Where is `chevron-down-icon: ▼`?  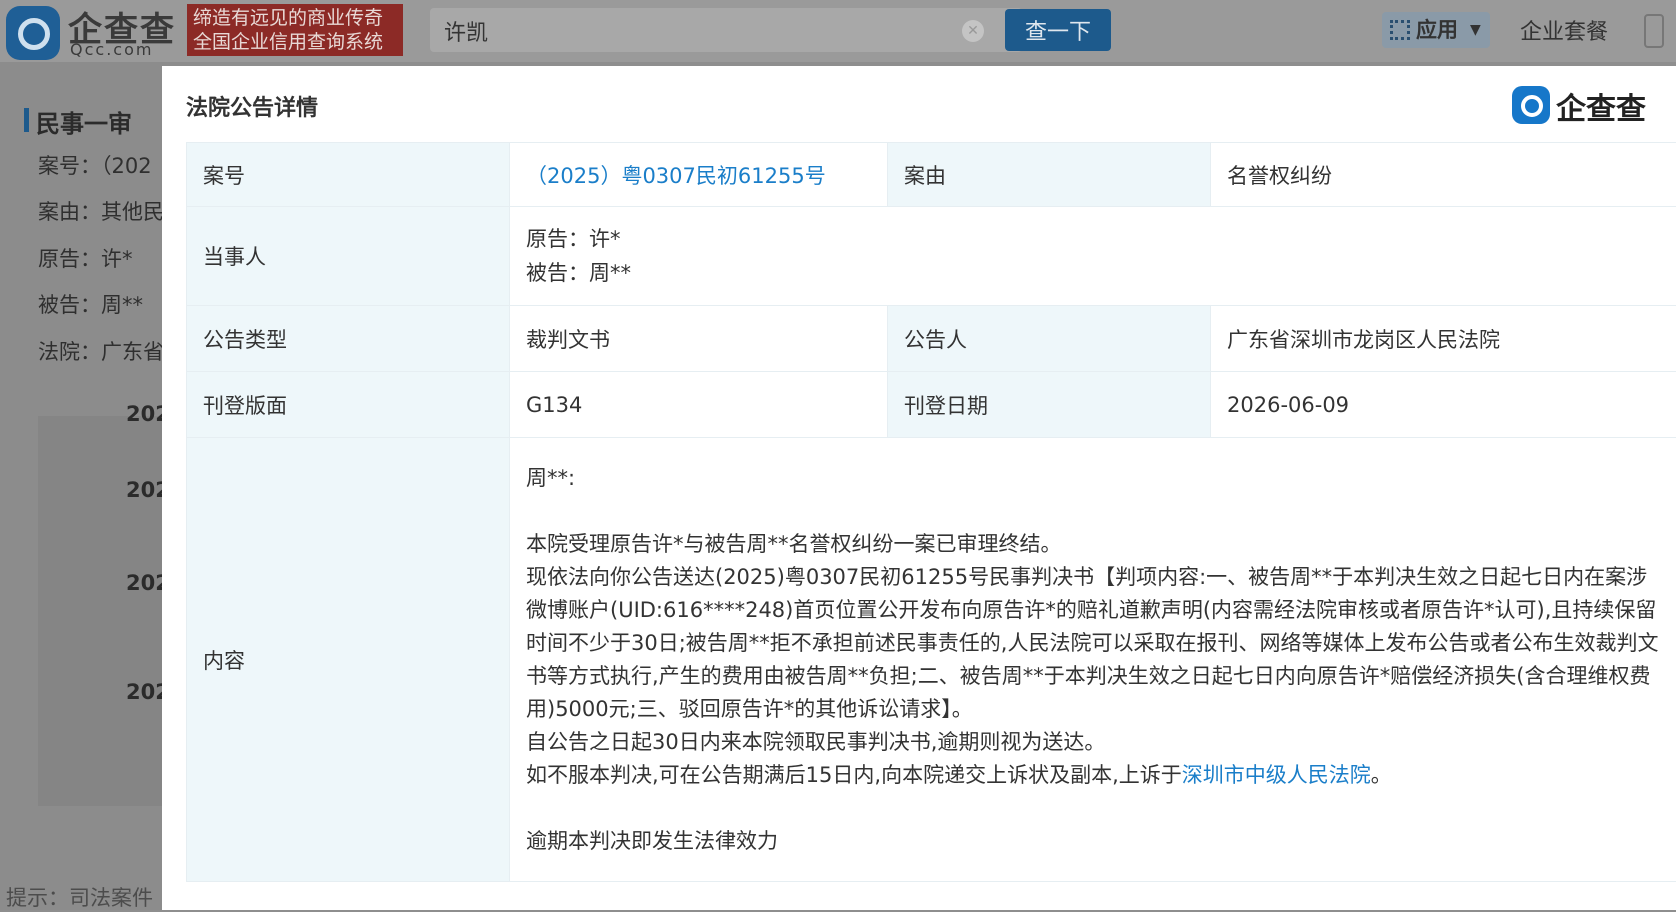
chevron-down-icon: ▼ is located at coordinates (1475, 30).